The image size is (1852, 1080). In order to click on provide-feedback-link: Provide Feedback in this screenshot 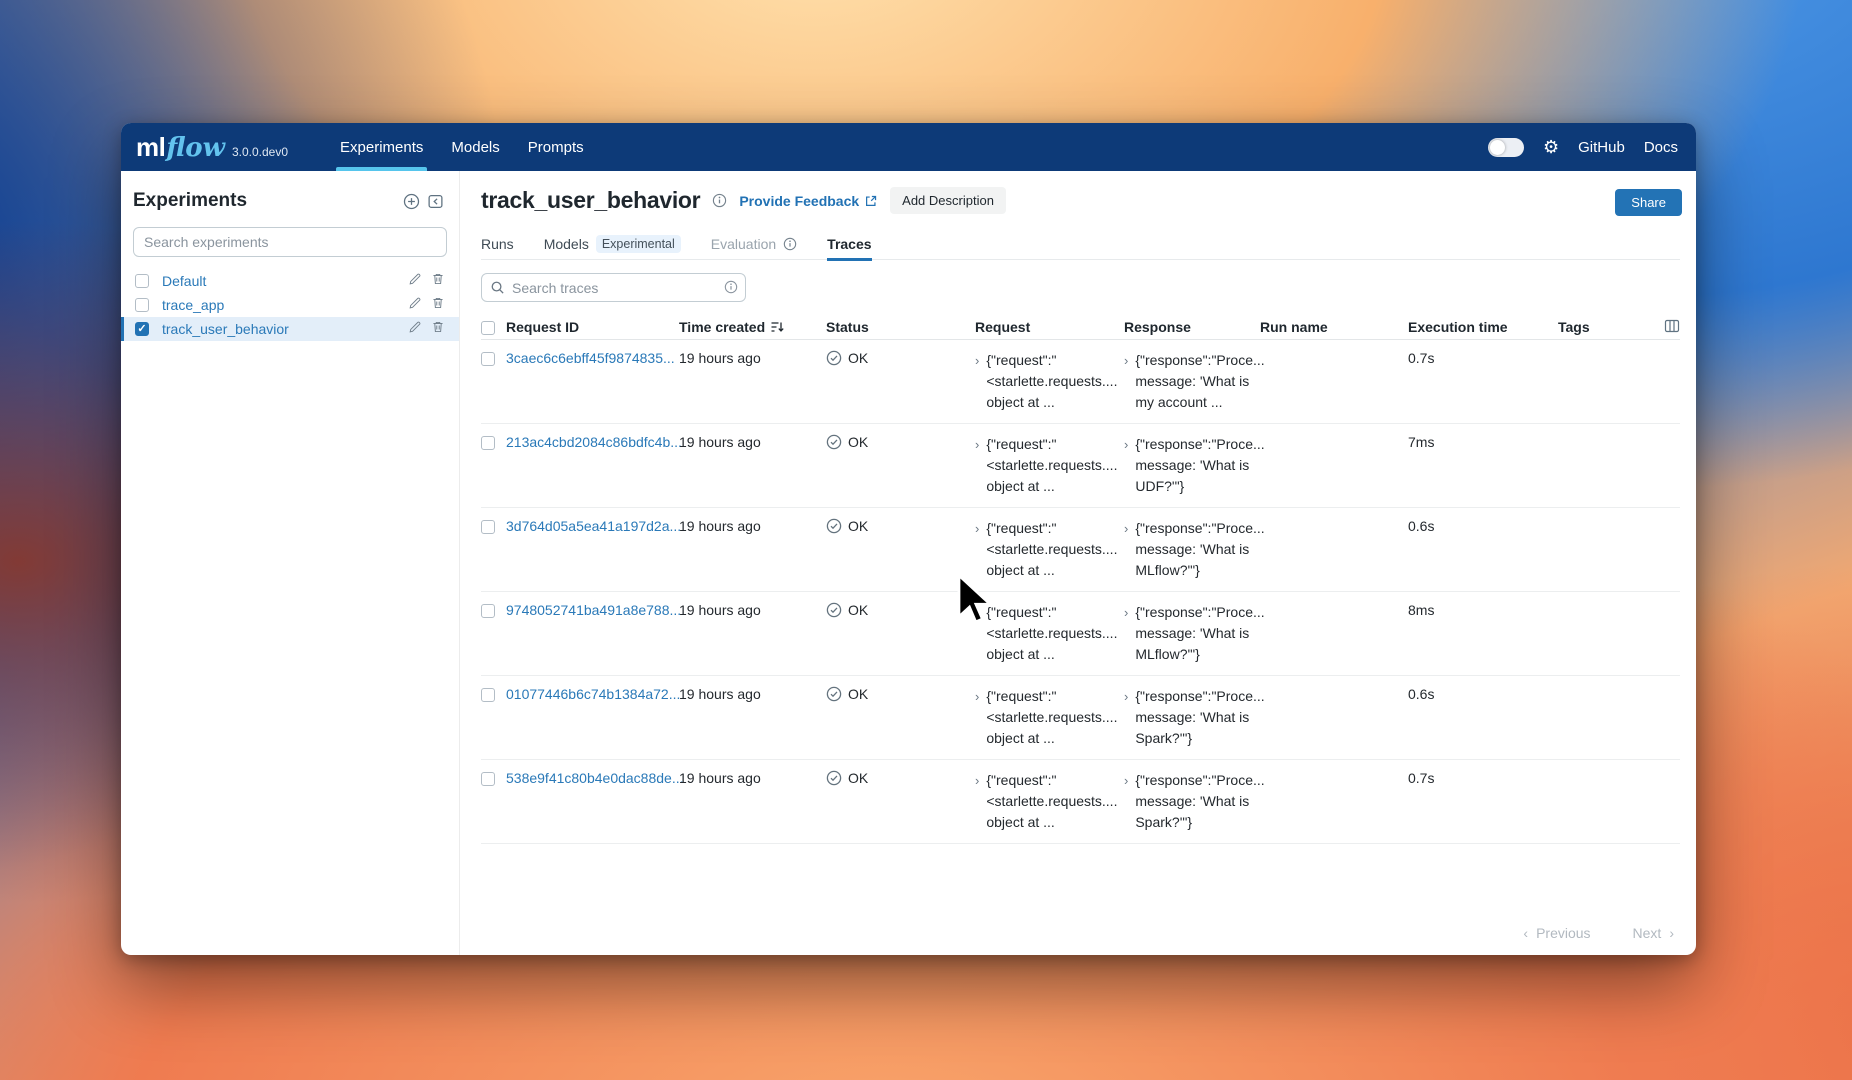, I will do `click(808, 201)`.